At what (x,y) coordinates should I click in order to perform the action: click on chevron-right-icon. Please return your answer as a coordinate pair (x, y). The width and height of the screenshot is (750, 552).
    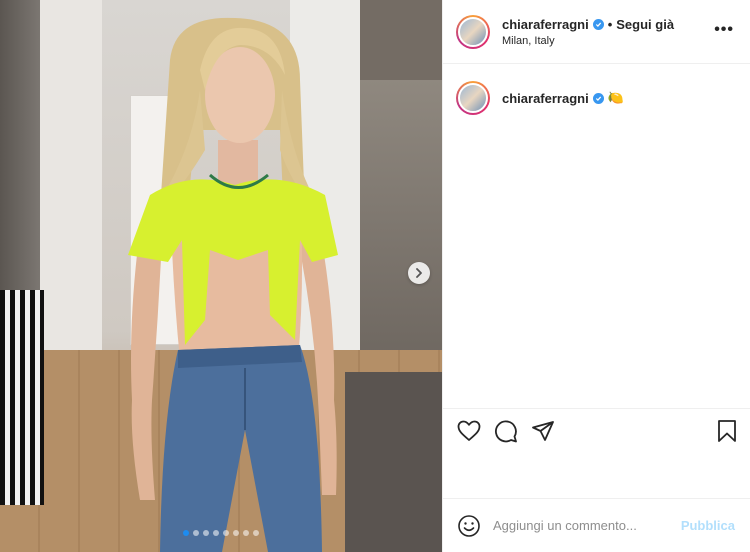
    Looking at the image, I should click on (419, 273).